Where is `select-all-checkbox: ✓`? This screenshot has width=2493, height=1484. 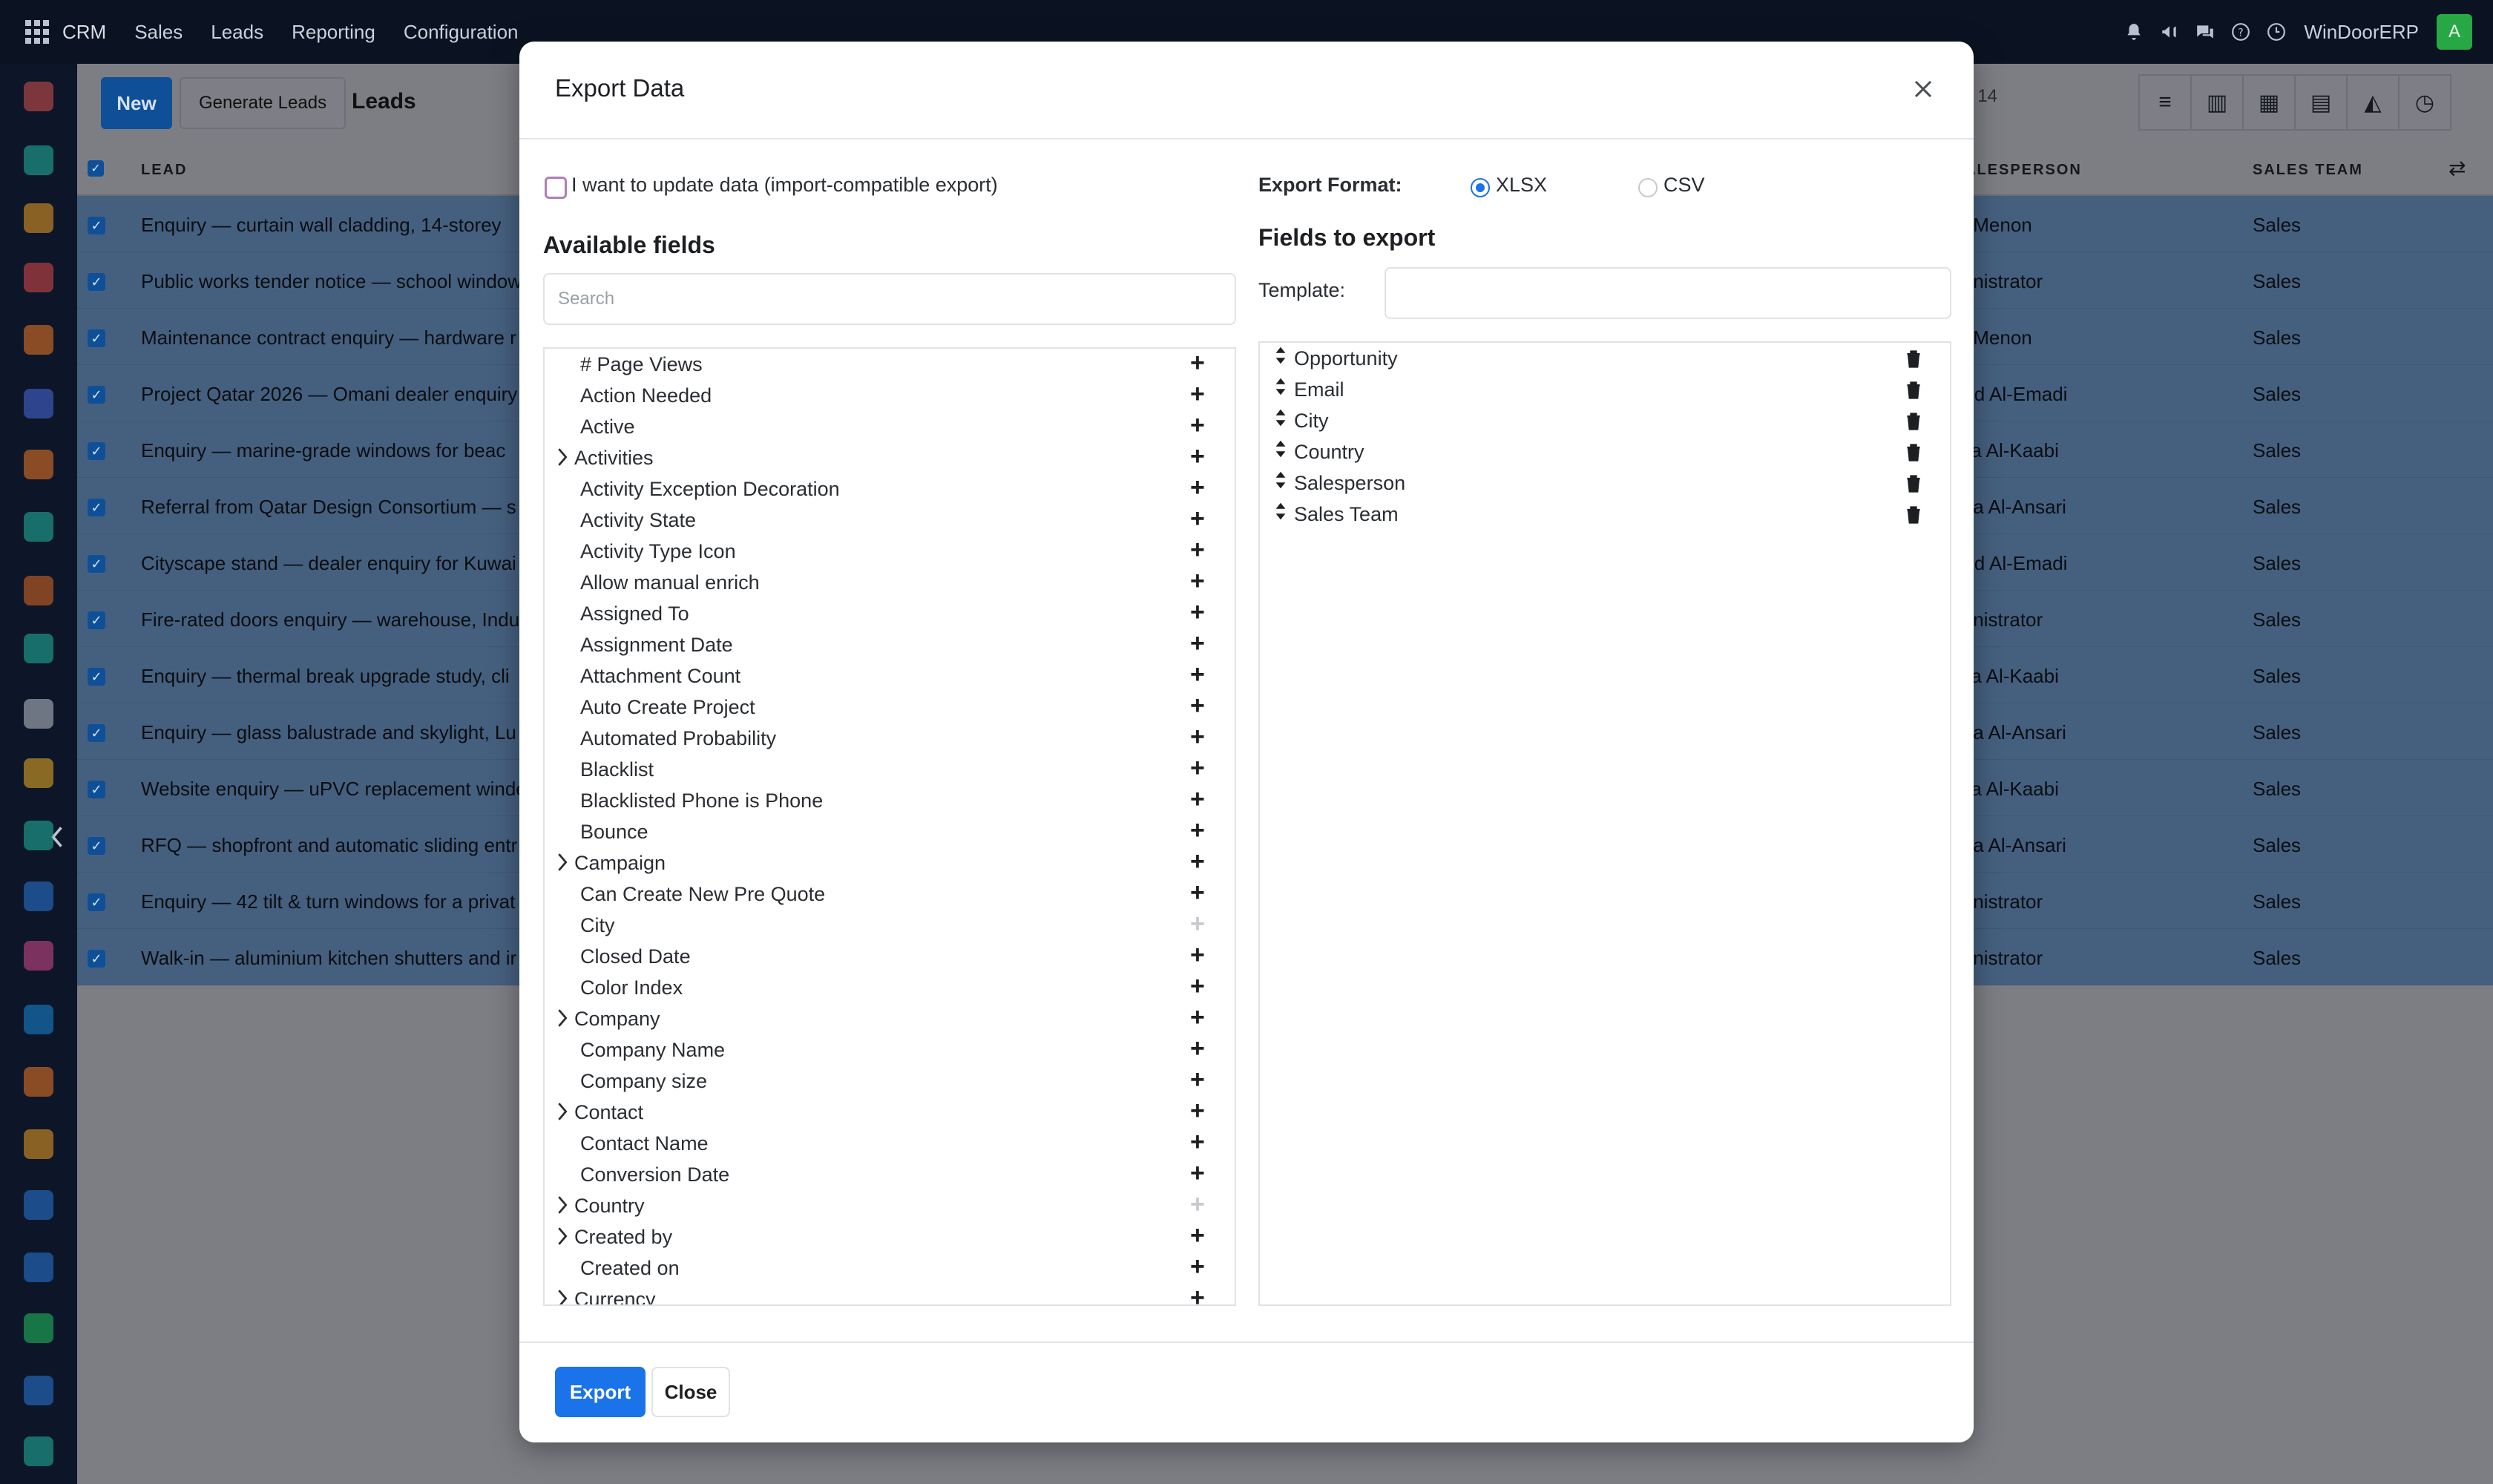 select-all-checkbox: ✓ is located at coordinates (96, 168).